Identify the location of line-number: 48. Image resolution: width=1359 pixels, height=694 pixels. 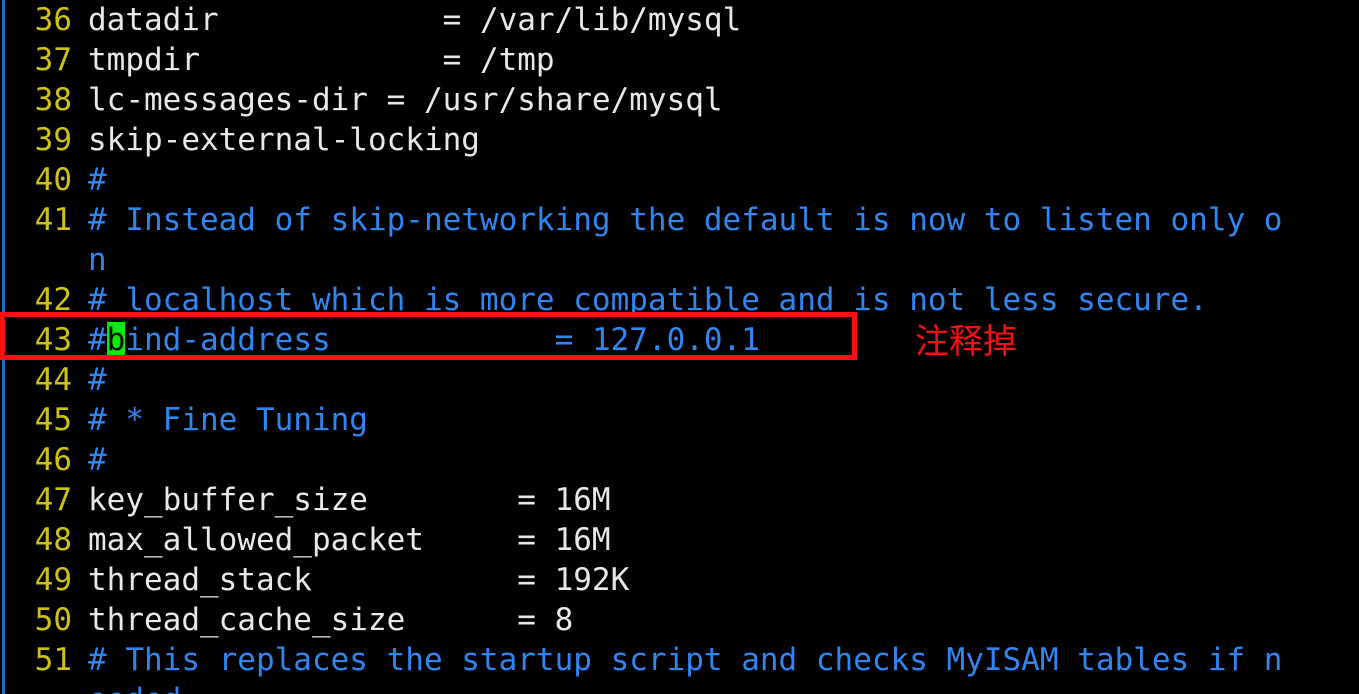
(53, 540).